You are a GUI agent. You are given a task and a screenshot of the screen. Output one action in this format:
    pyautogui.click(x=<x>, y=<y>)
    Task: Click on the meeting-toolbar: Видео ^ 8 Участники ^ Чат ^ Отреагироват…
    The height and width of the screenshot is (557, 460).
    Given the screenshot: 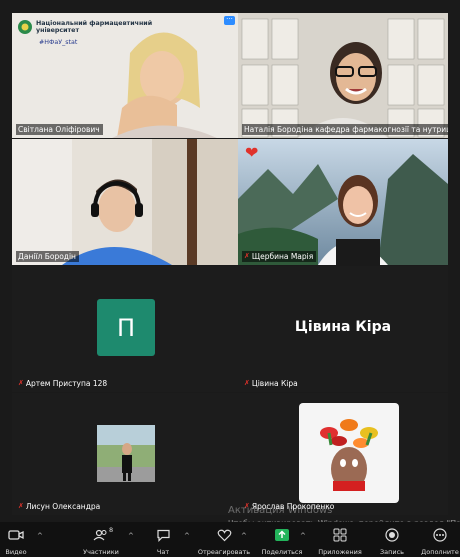 What is the action you would take?
    pyautogui.click(x=230, y=539)
    